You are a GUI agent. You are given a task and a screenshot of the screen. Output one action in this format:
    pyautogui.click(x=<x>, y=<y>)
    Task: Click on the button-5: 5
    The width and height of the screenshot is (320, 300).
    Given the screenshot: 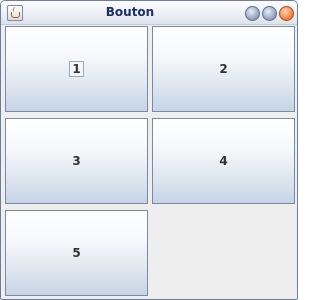 What is the action you would take?
    pyautogui.click(x=76, y=253)
    